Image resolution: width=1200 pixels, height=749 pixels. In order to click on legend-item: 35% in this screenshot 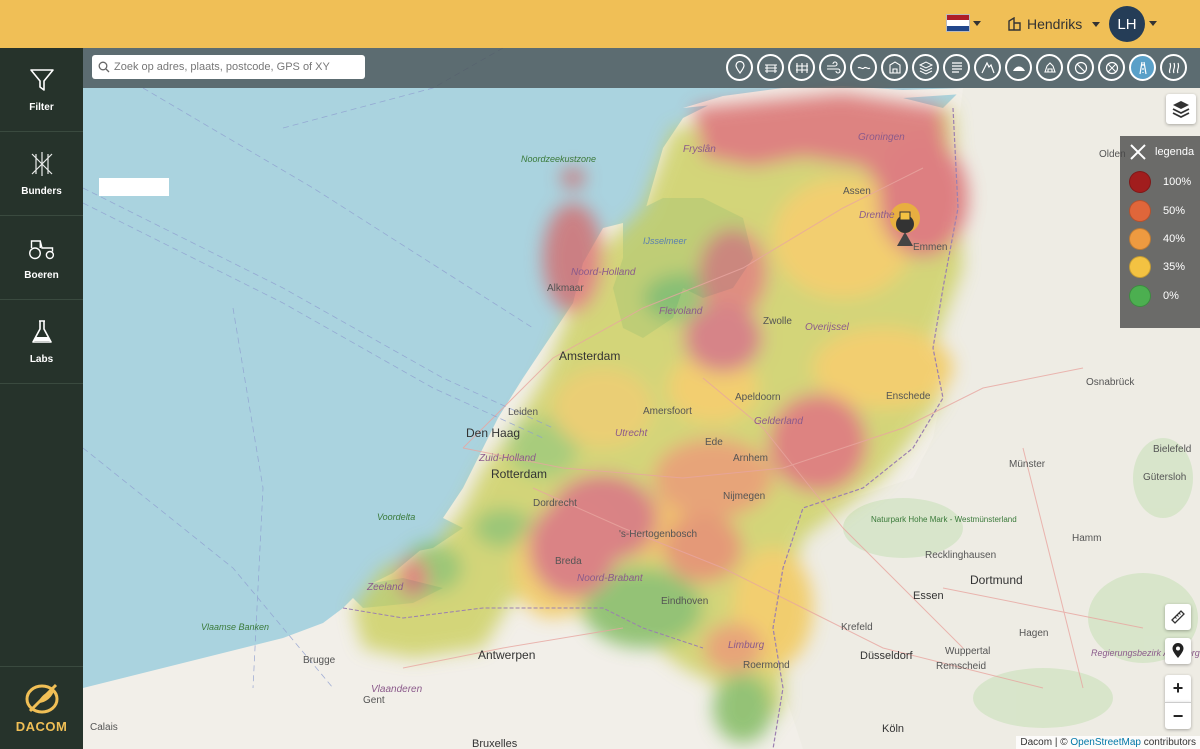, I will do `click(1160, 267)`.